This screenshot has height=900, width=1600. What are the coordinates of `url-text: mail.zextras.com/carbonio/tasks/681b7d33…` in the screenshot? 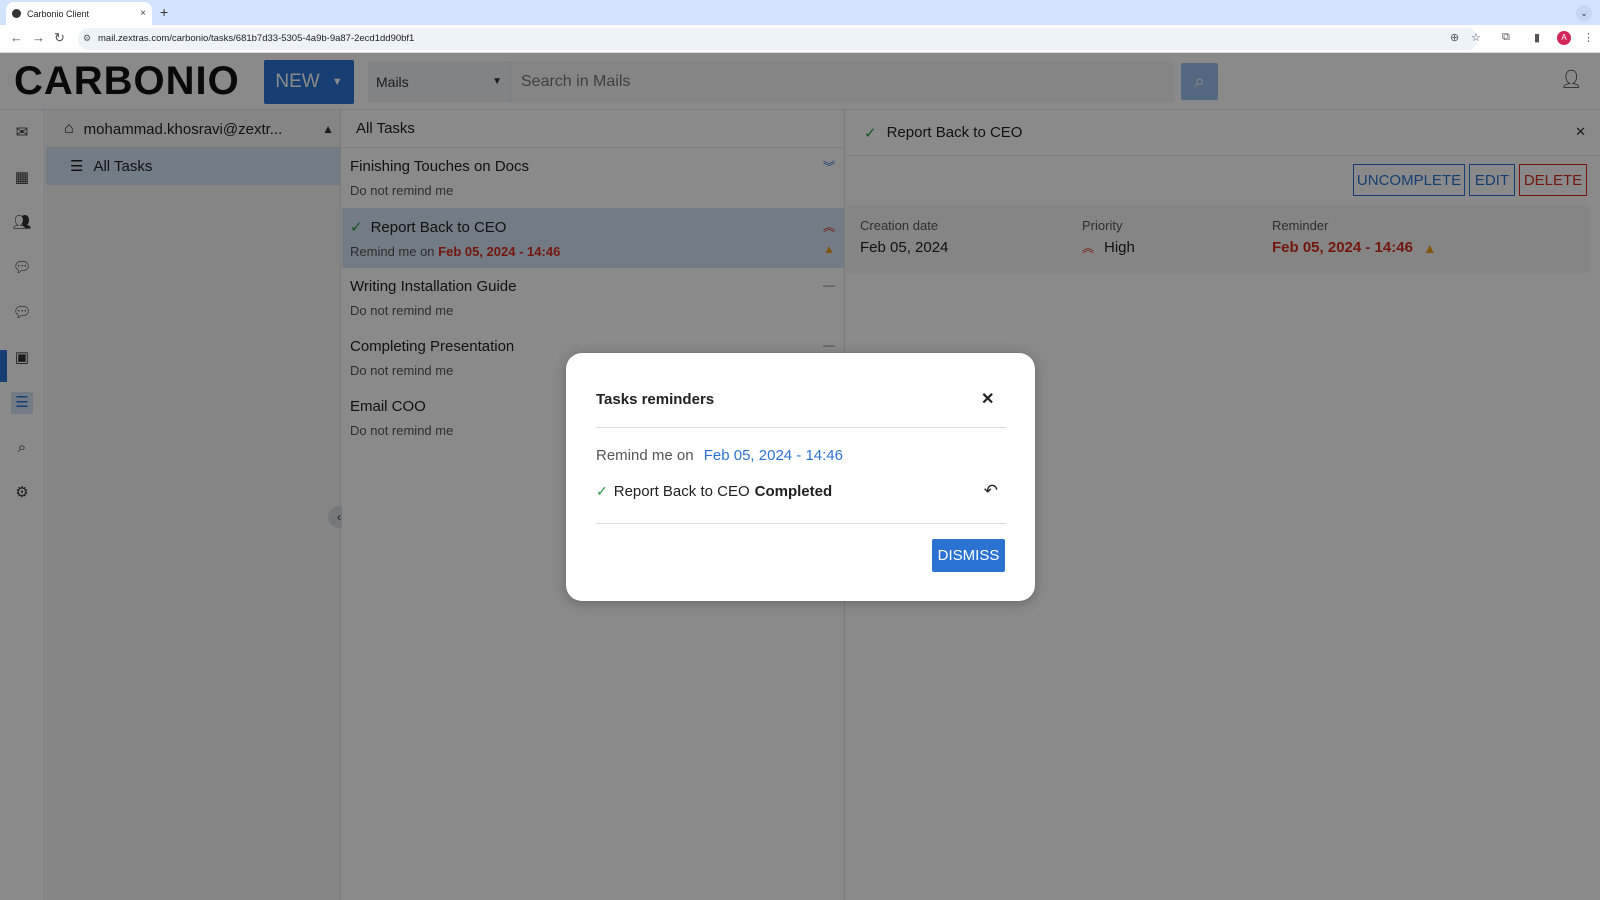 It's located at (256, 38).